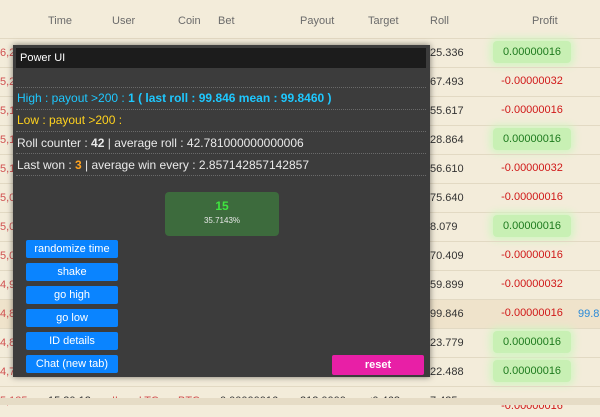  Describe the element at coordinates (73, 98) in the screenshot. I see `high-label: High : payout >200 :` at that location.